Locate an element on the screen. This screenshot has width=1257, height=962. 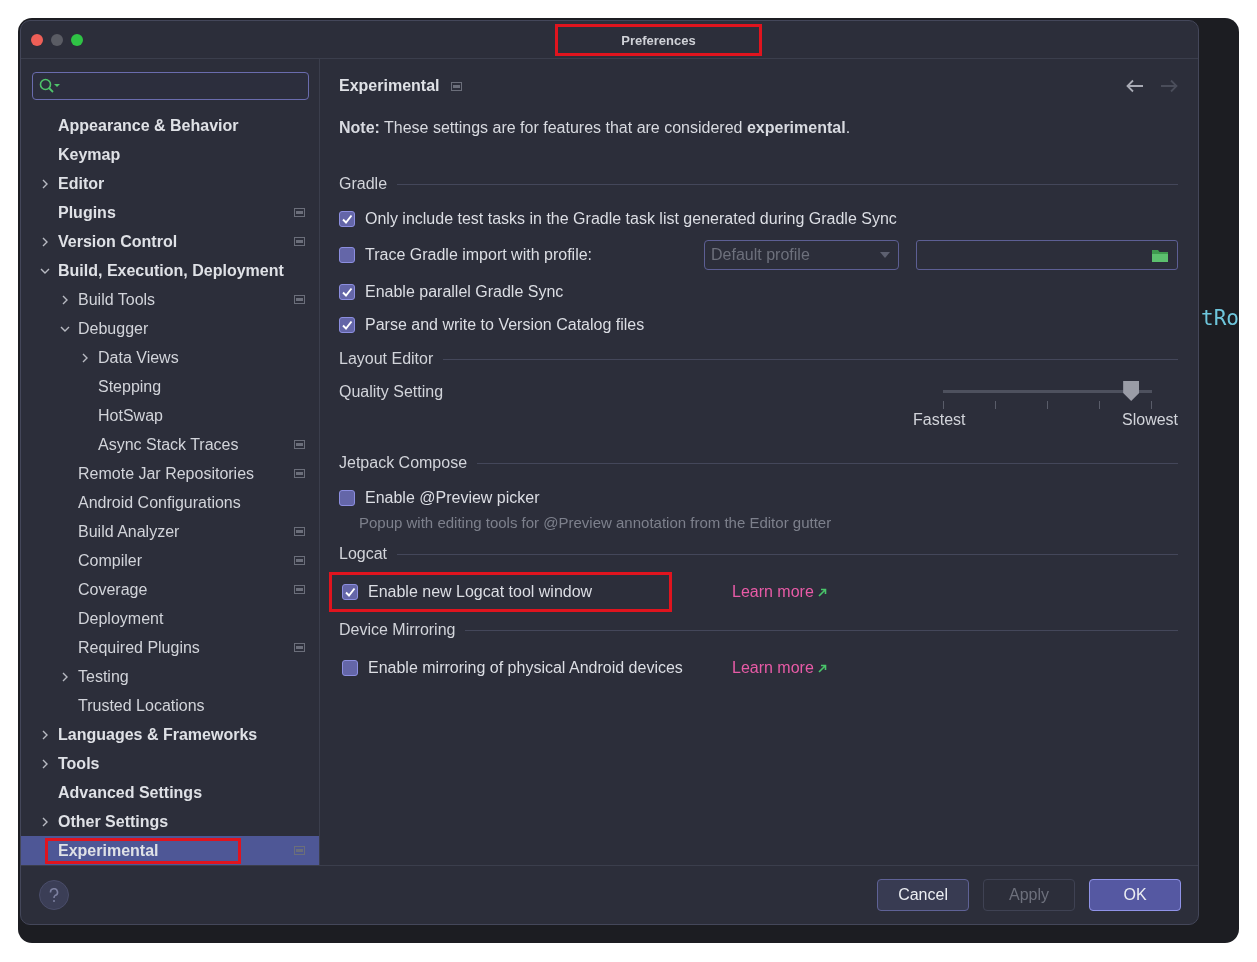
sidebar-item: Data Views is located at coordinates (170, 357).